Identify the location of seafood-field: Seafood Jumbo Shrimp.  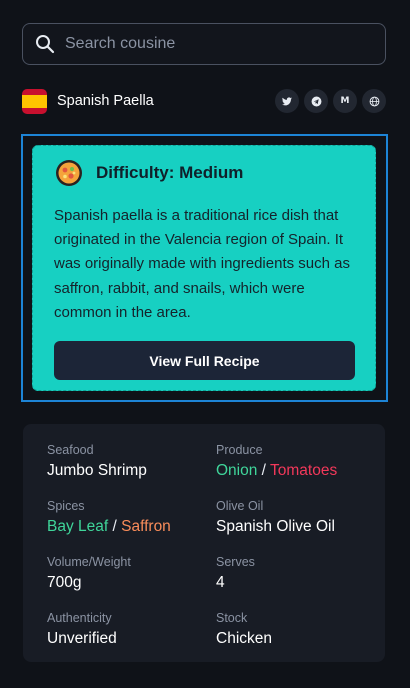
(97, 461).